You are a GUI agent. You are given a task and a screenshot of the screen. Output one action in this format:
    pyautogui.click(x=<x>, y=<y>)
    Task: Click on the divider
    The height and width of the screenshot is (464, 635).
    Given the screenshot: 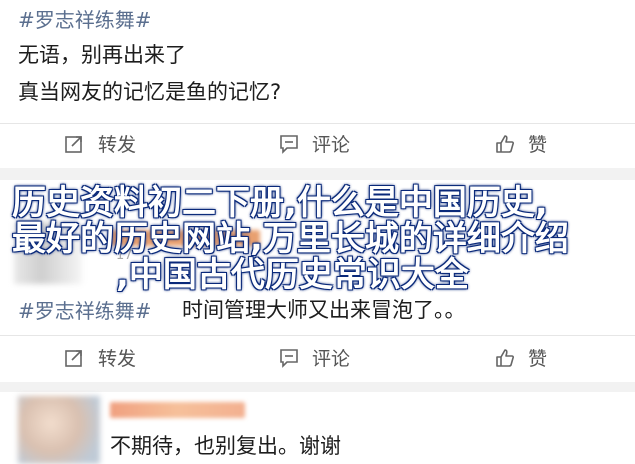 What is the action you would take?
    pyautogui.click(x=317, y=335)
    